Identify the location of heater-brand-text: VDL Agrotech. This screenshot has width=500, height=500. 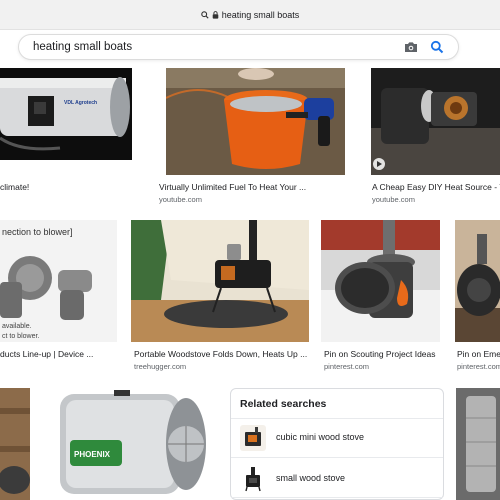
(80, 103).